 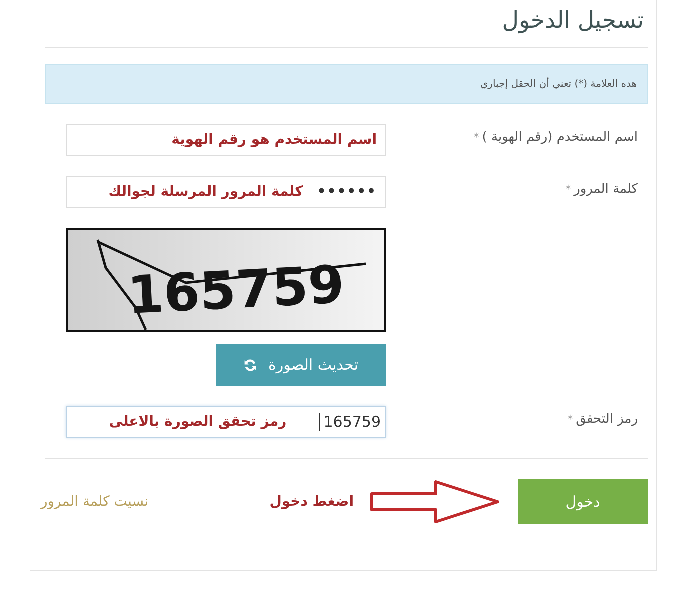 I want to click on annotation-text: اضغط دخول, so click(x=312, y=502).